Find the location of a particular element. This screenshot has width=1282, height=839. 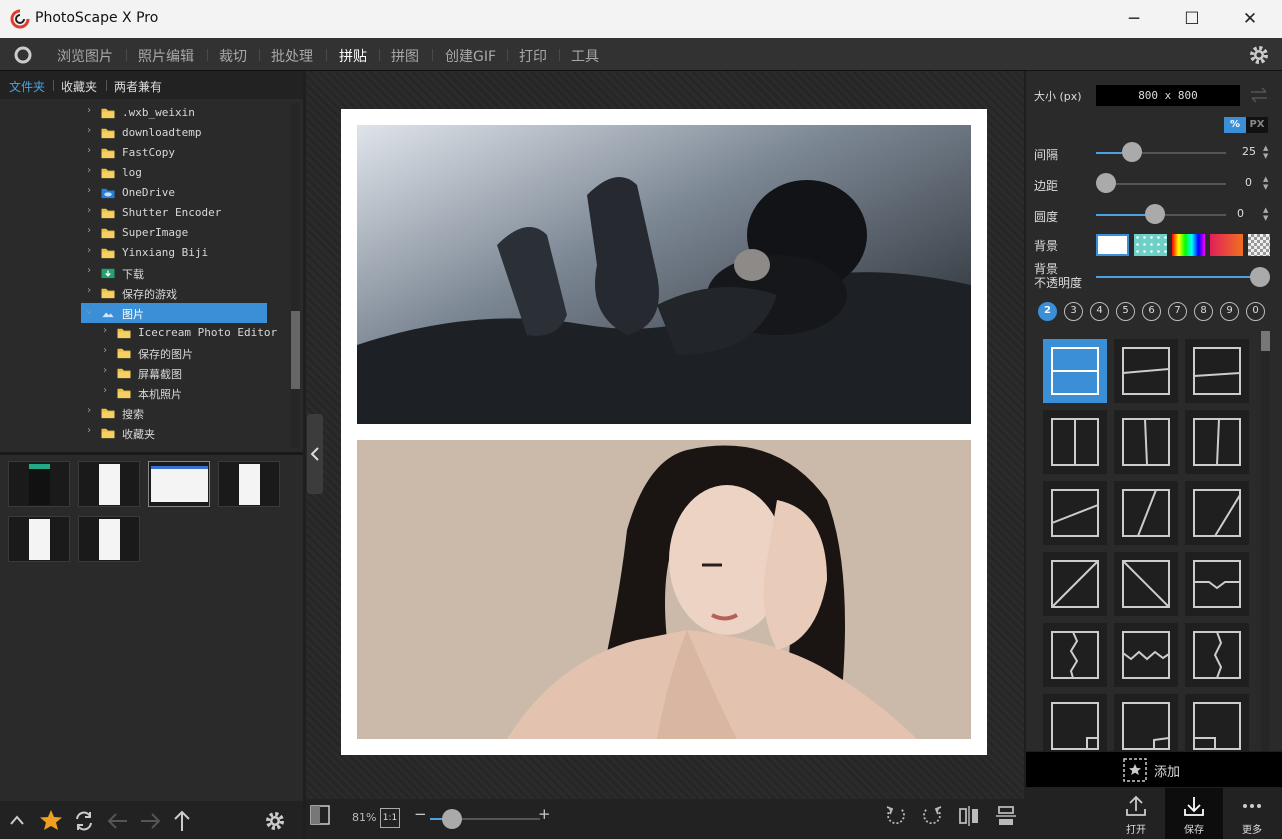

layout-count-6: 6 is located at coordinates (1151, 311).